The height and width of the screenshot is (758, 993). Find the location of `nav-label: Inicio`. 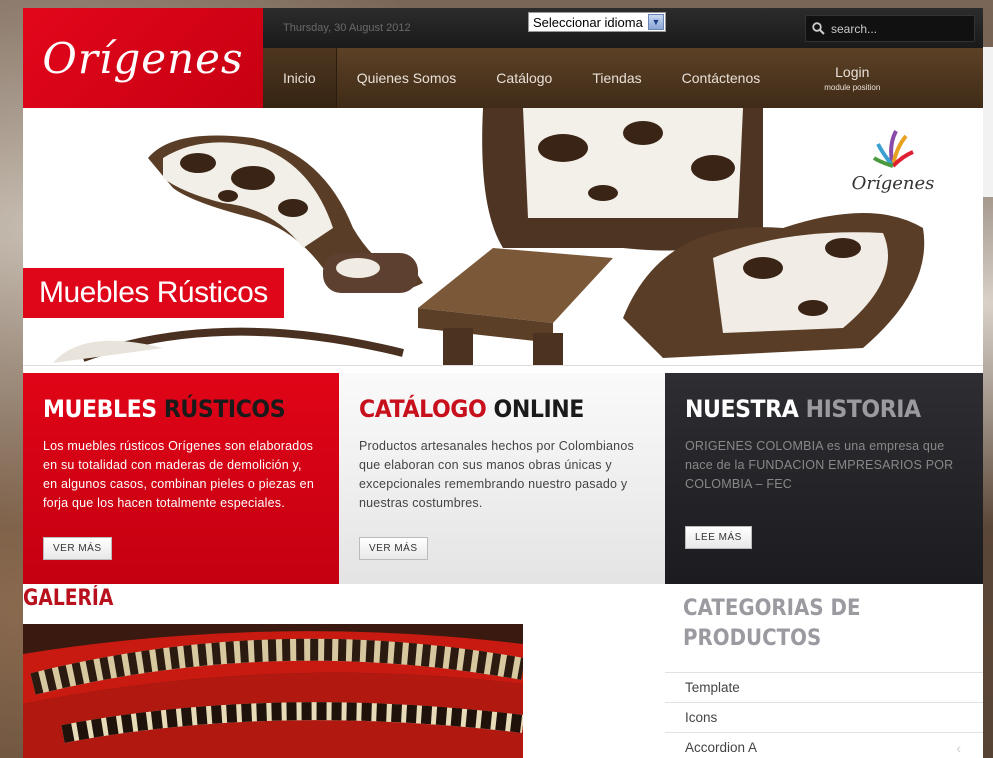

nav-label: Inicio is located at coordinates (299, 78).